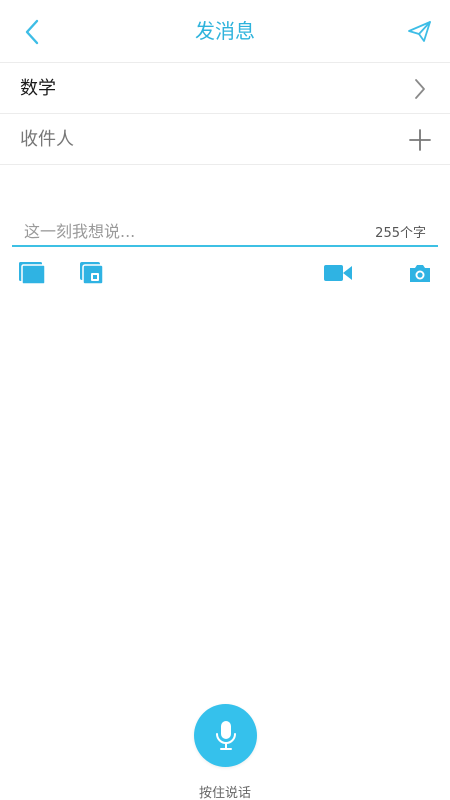 This screenshot has width=450, height=800. I want to click on page-title: 发消息, so click(225, 31).